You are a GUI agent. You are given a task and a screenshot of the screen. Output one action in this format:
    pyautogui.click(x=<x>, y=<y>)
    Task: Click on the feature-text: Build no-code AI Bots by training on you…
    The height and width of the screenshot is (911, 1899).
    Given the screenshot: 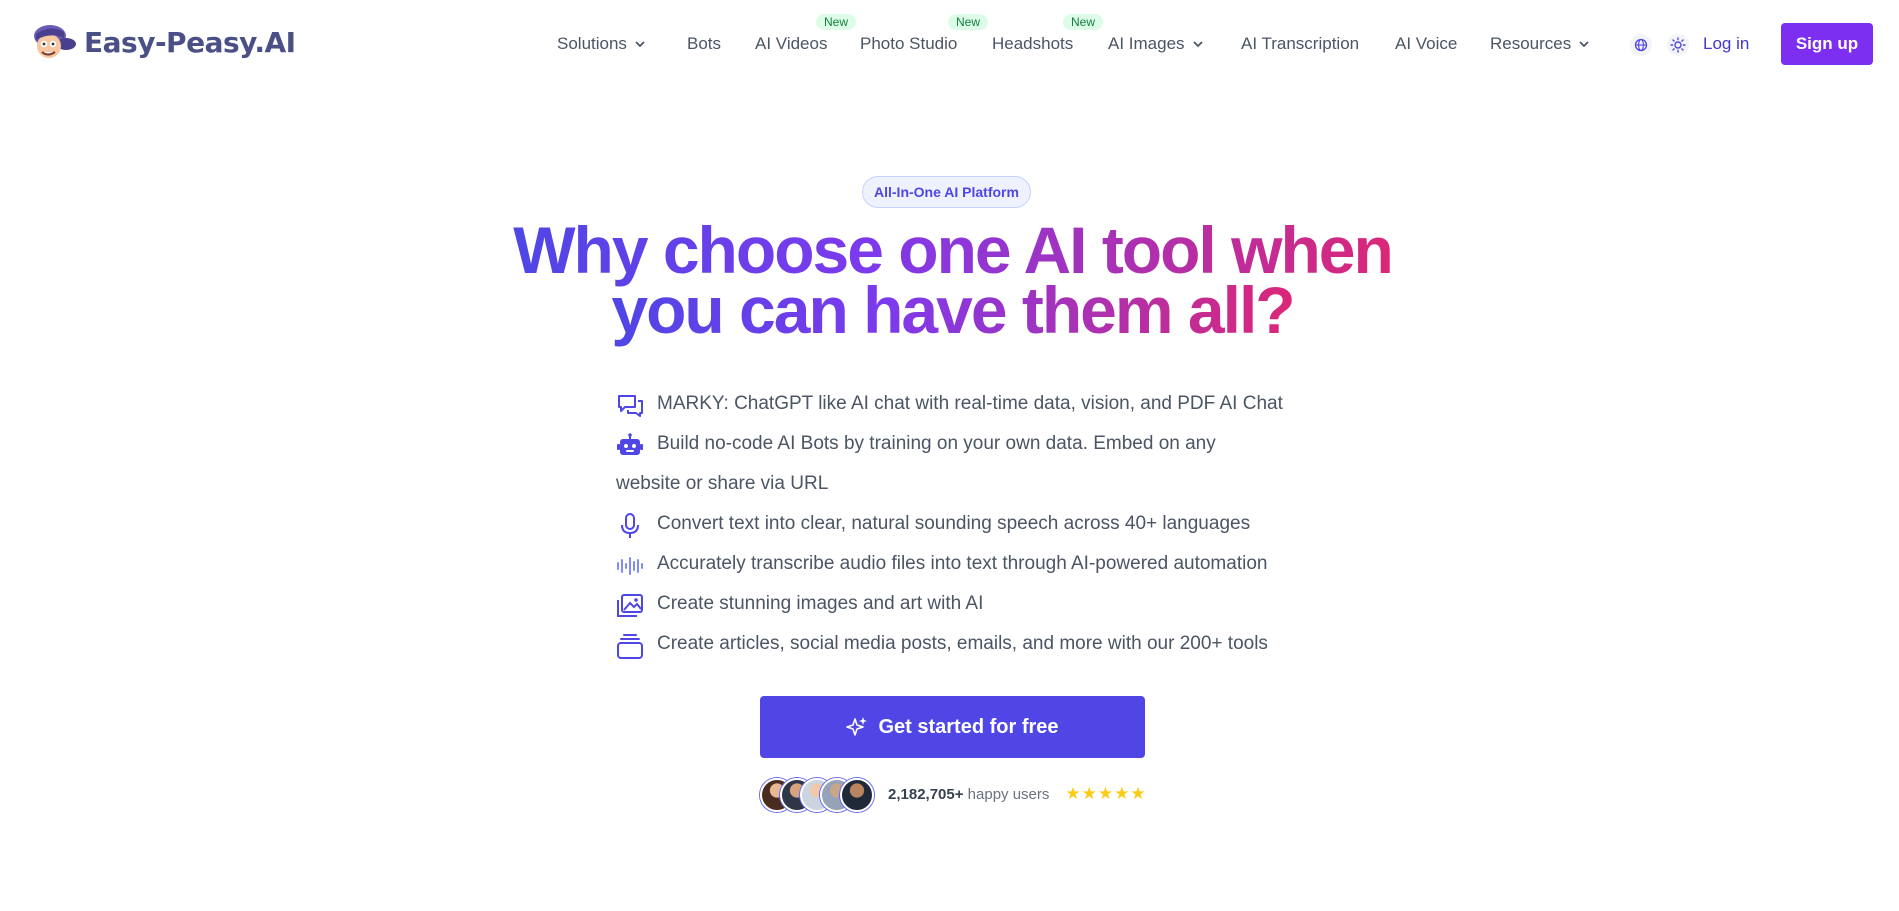 What is the action you would take?
    pyautogui.click(x=936, y=443)
    